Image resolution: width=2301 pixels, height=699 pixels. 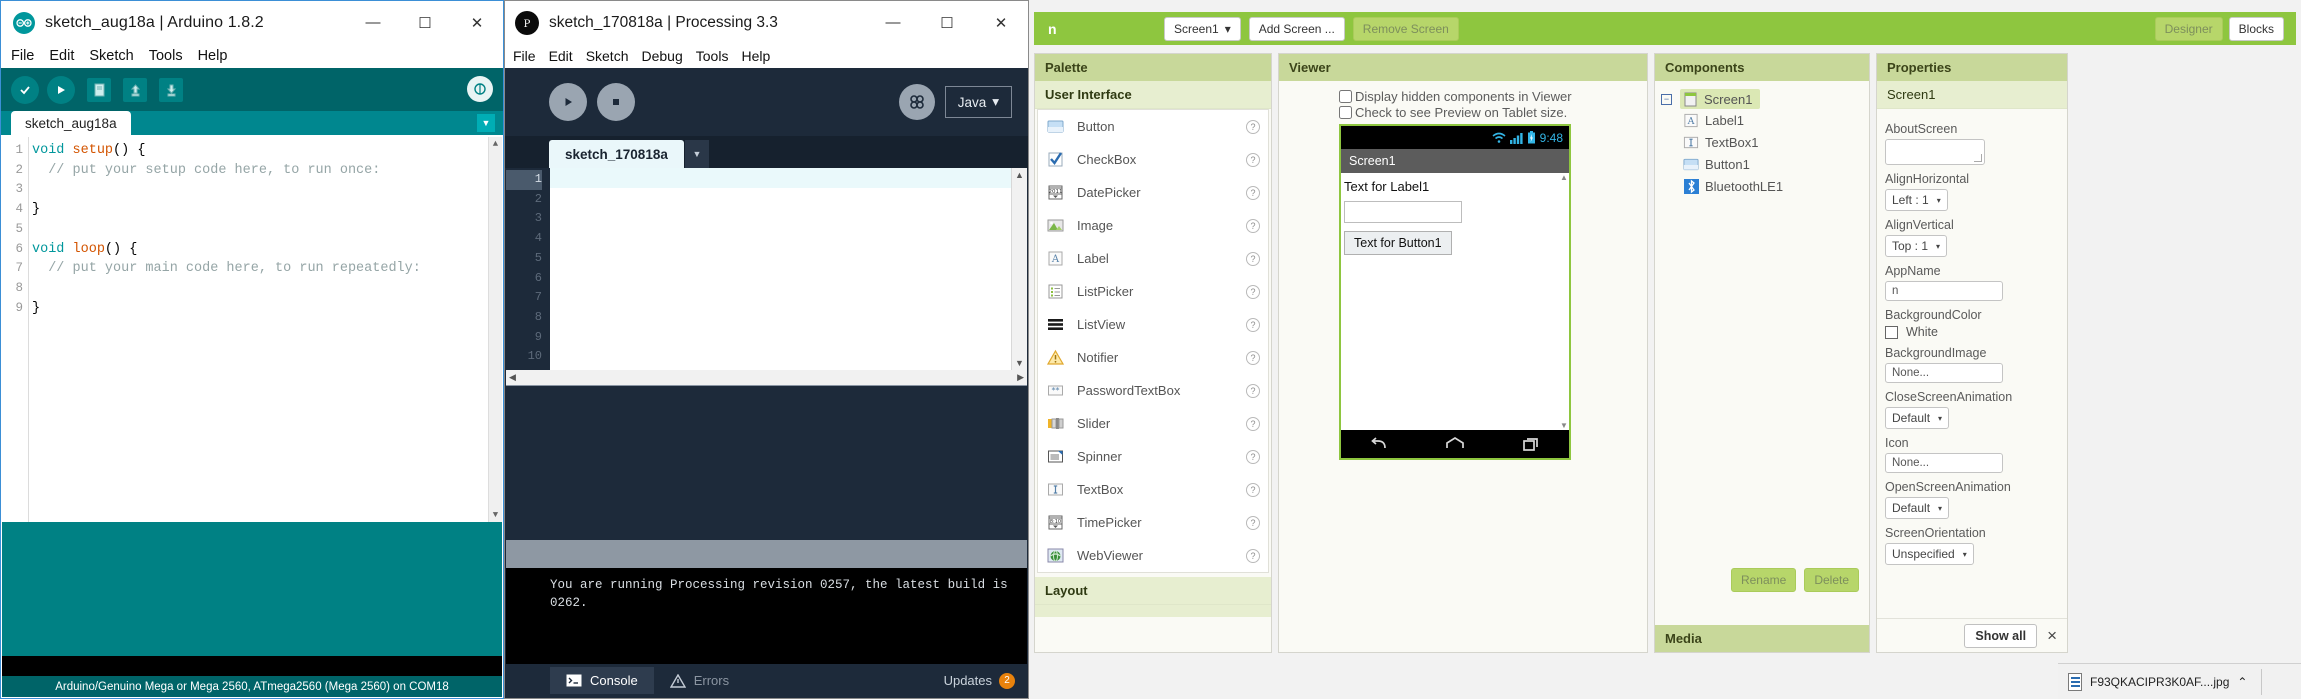 I want to click on save-icon, so click(x=171, y=89).